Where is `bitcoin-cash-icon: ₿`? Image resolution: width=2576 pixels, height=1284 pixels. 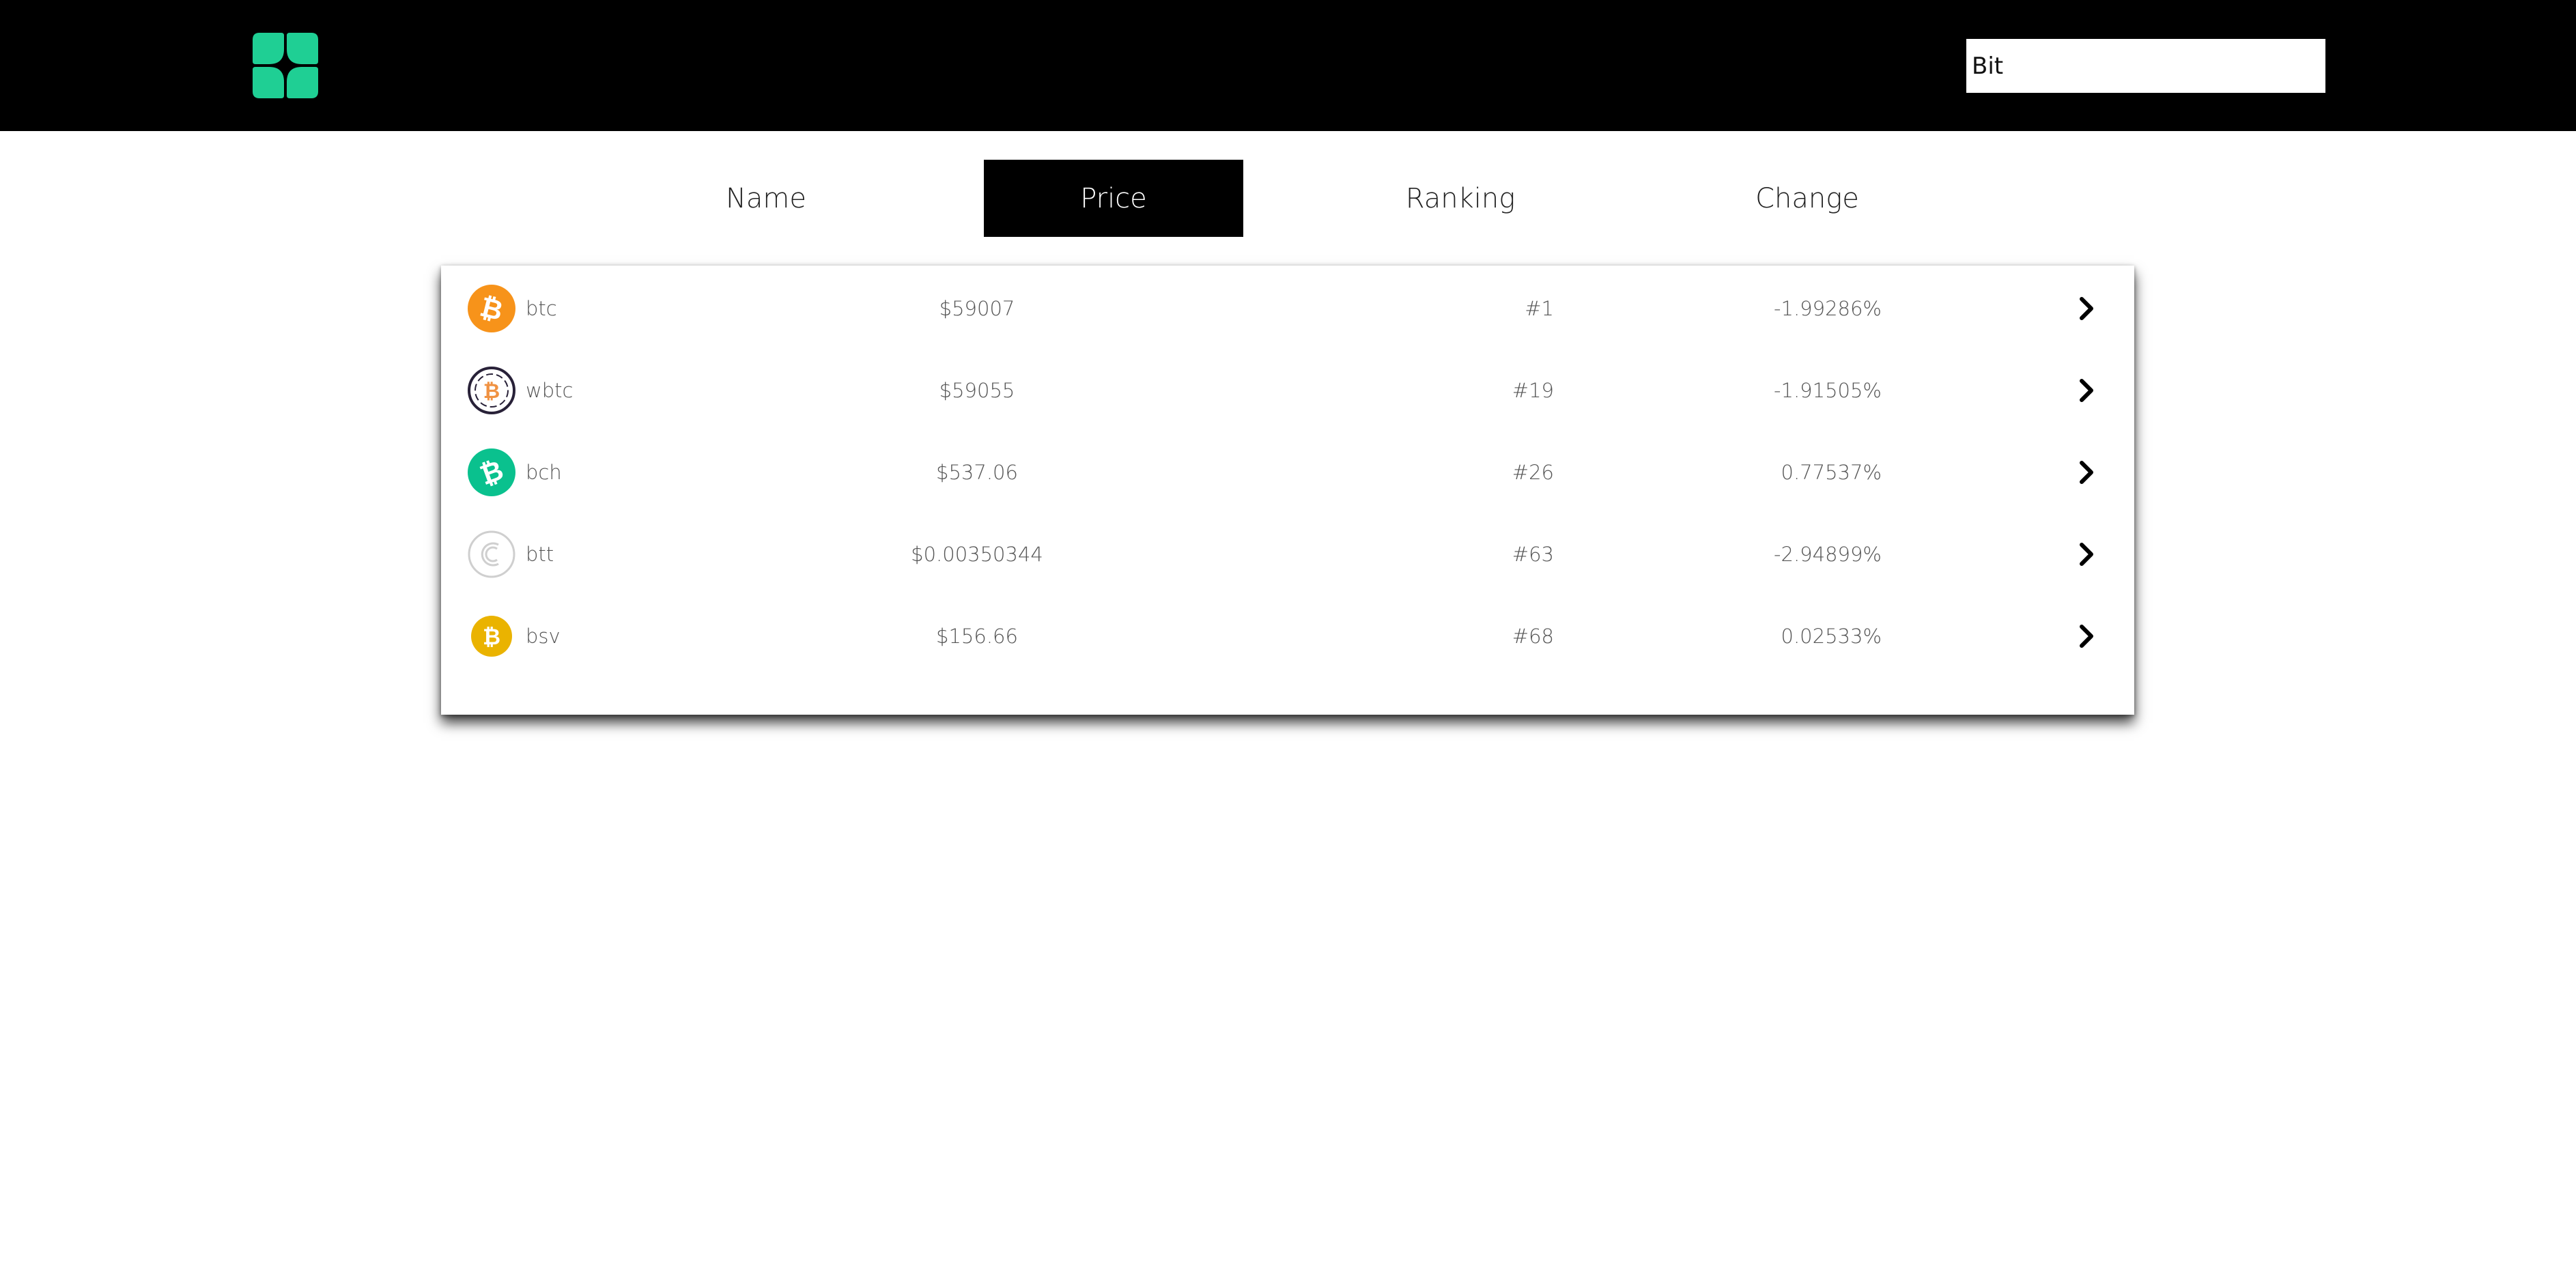 bitcoin-cash-icon: ₿ is located at coordinates (492, 472).